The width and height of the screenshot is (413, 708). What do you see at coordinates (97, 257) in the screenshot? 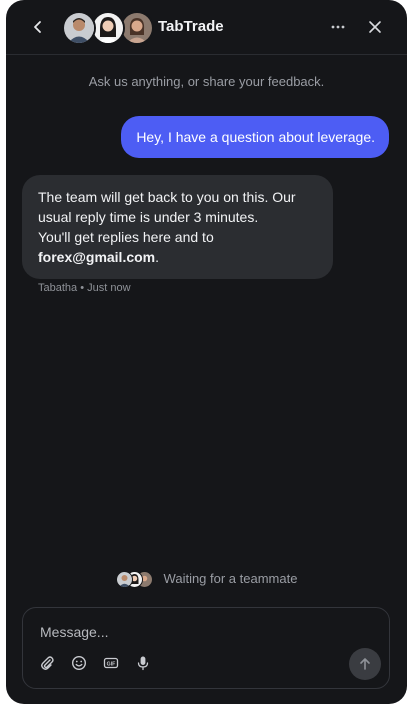
I see `support-email: forex@gmail.com` at bounding box center [97, 257].